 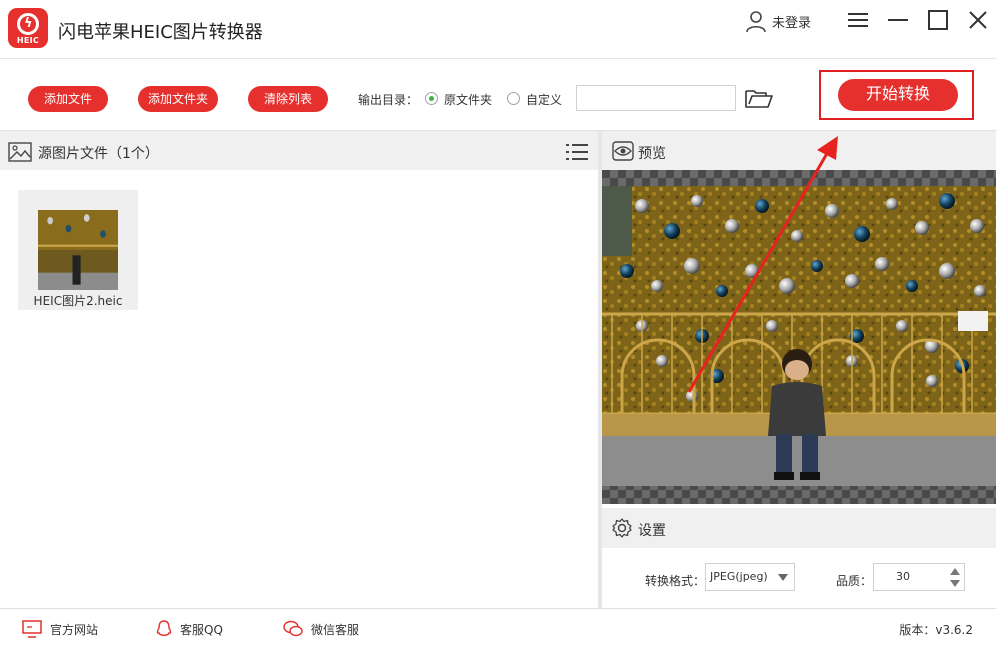 I want to click on format-select: JPEG(jpeg), so click(x=750, y=577).